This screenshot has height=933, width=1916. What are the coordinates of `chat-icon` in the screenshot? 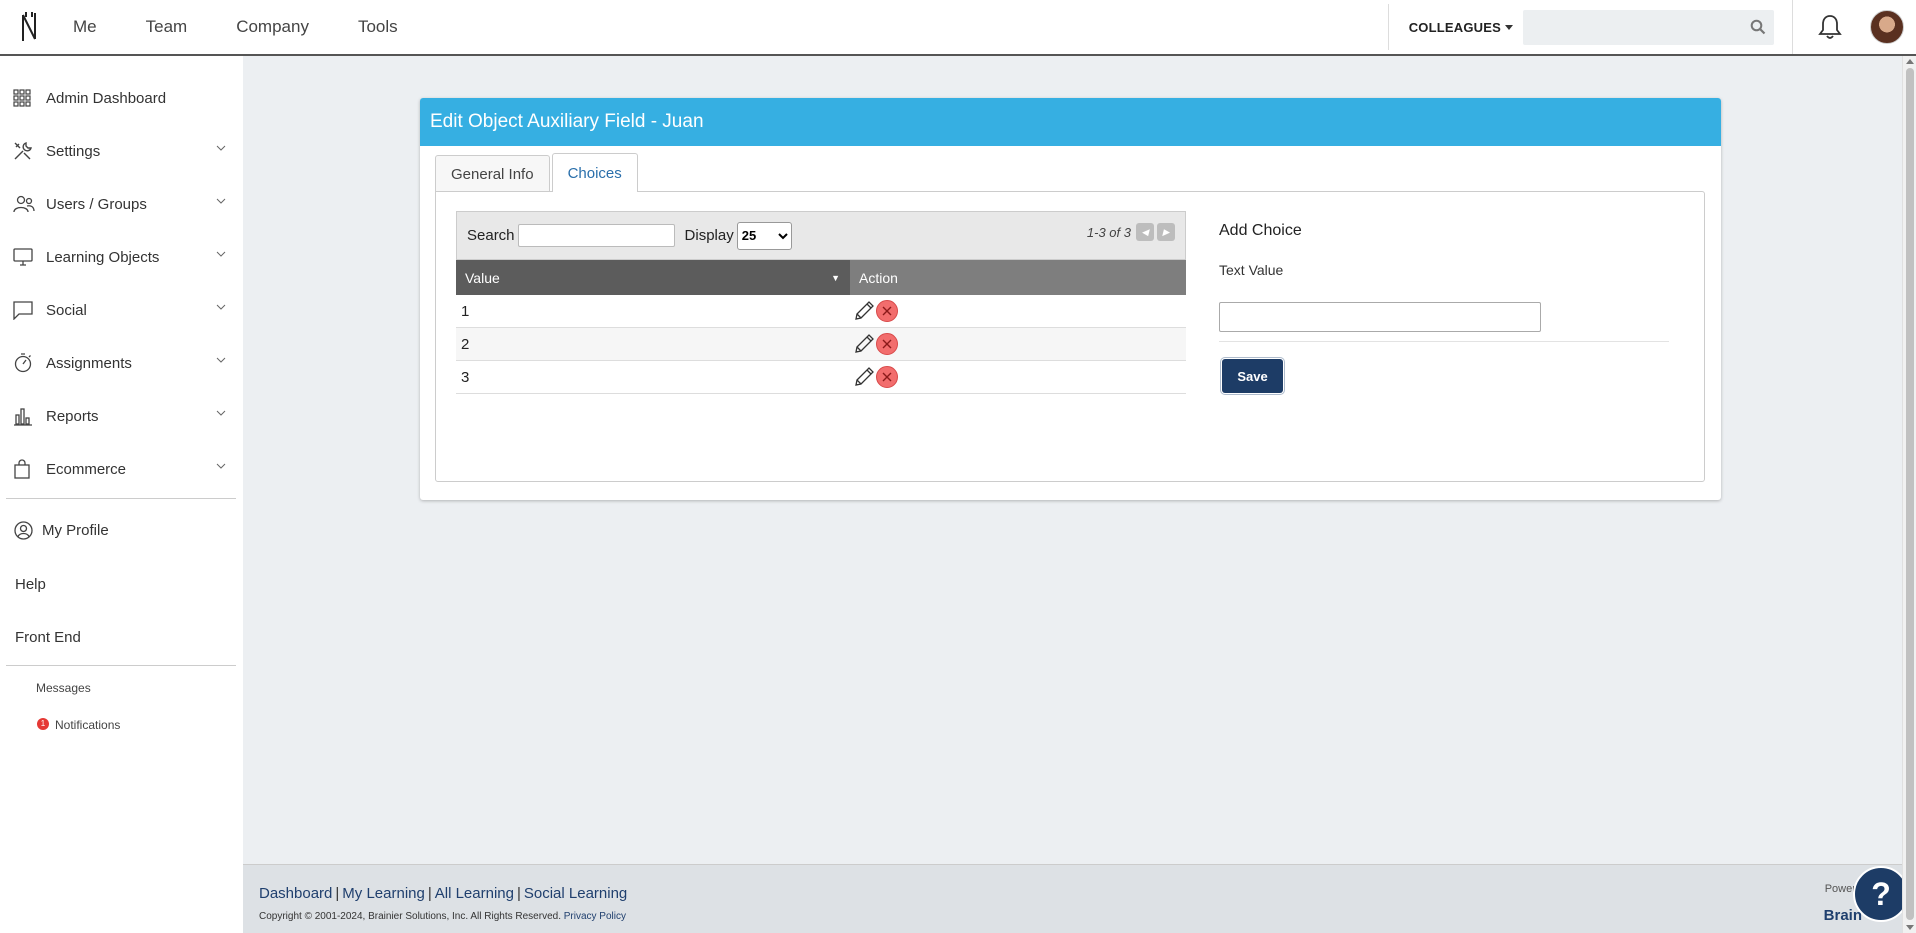 It's located at (26, 310).